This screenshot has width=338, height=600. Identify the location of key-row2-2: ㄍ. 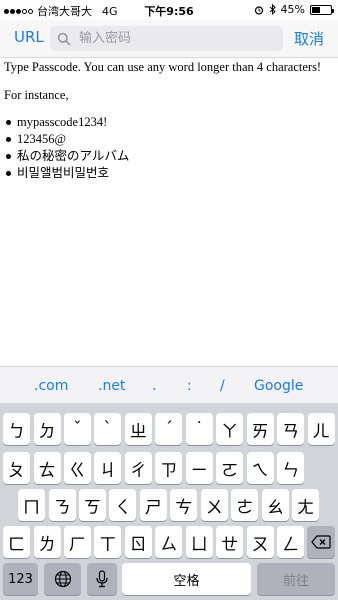
(77, 468).